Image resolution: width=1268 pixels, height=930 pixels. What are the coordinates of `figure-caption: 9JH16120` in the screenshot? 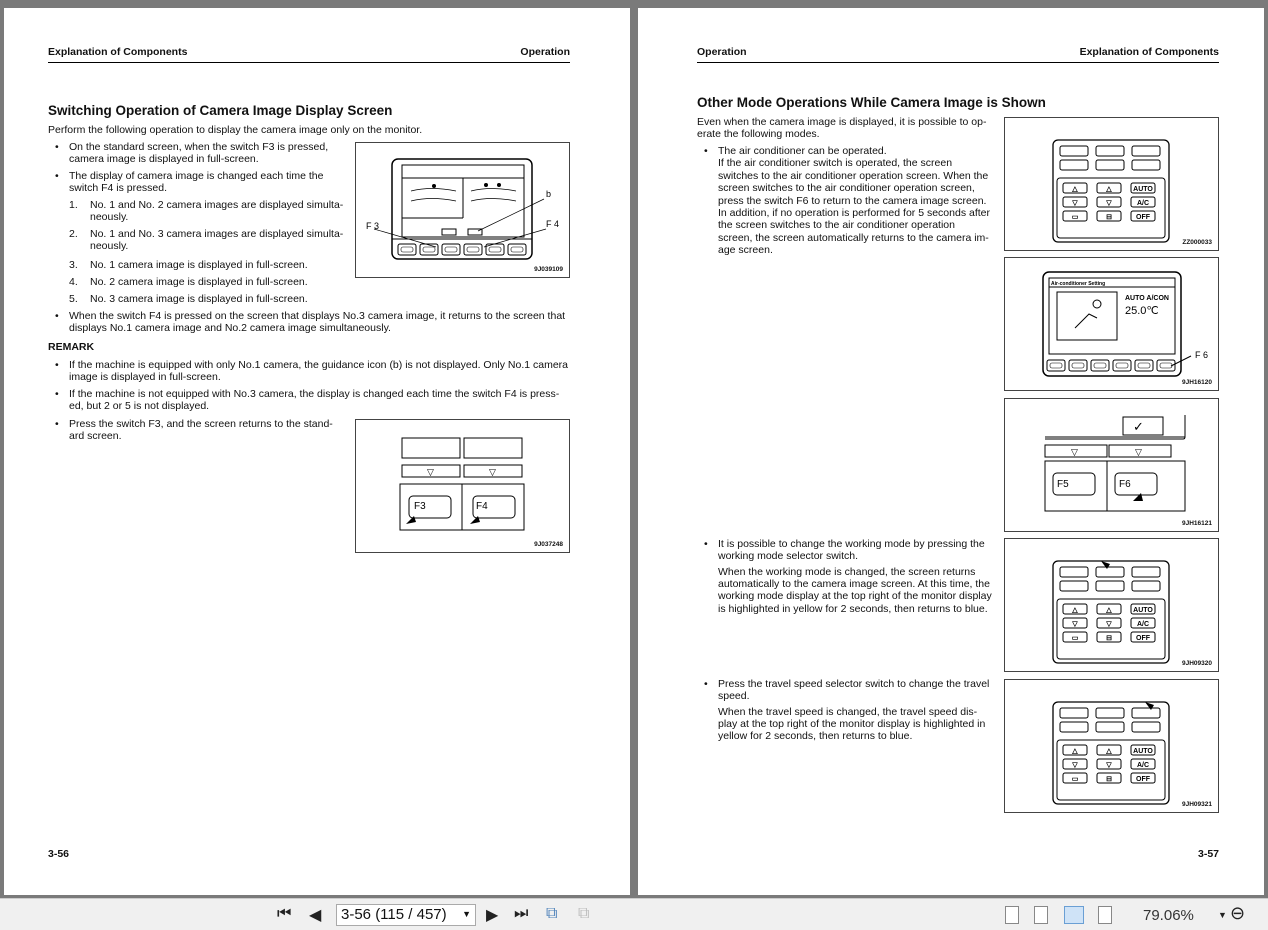 It's located at (1197, 382).